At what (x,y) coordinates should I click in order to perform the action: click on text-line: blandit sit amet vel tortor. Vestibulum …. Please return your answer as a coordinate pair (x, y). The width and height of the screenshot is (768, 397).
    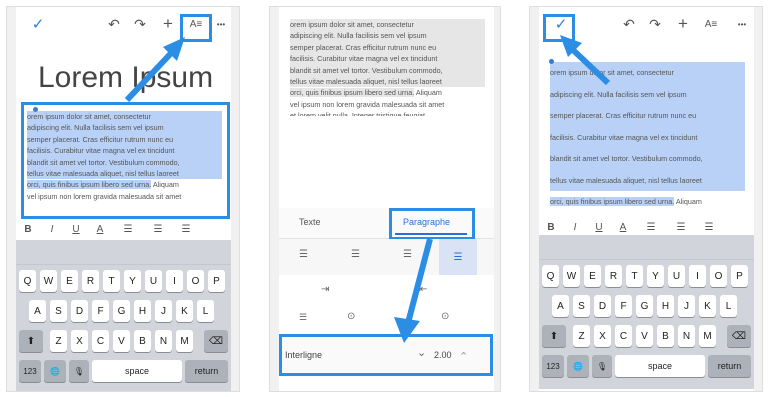
    Looking at the image, I should click on (647, 159).